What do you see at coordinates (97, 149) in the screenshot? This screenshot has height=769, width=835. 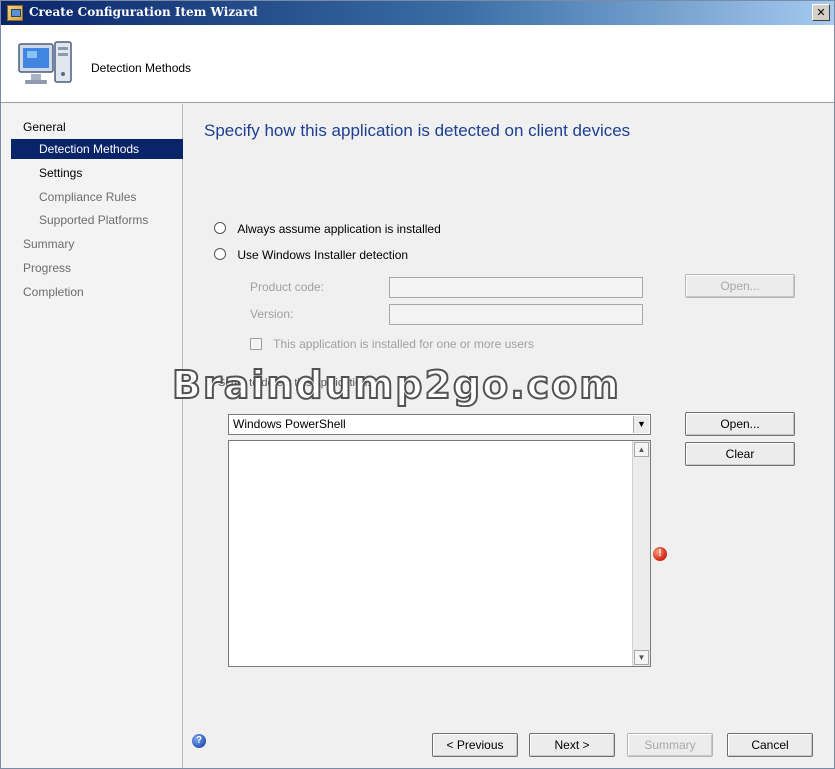 I see `nav-item-detection-methods: Detection Methods` at bounding box center [97, 149].